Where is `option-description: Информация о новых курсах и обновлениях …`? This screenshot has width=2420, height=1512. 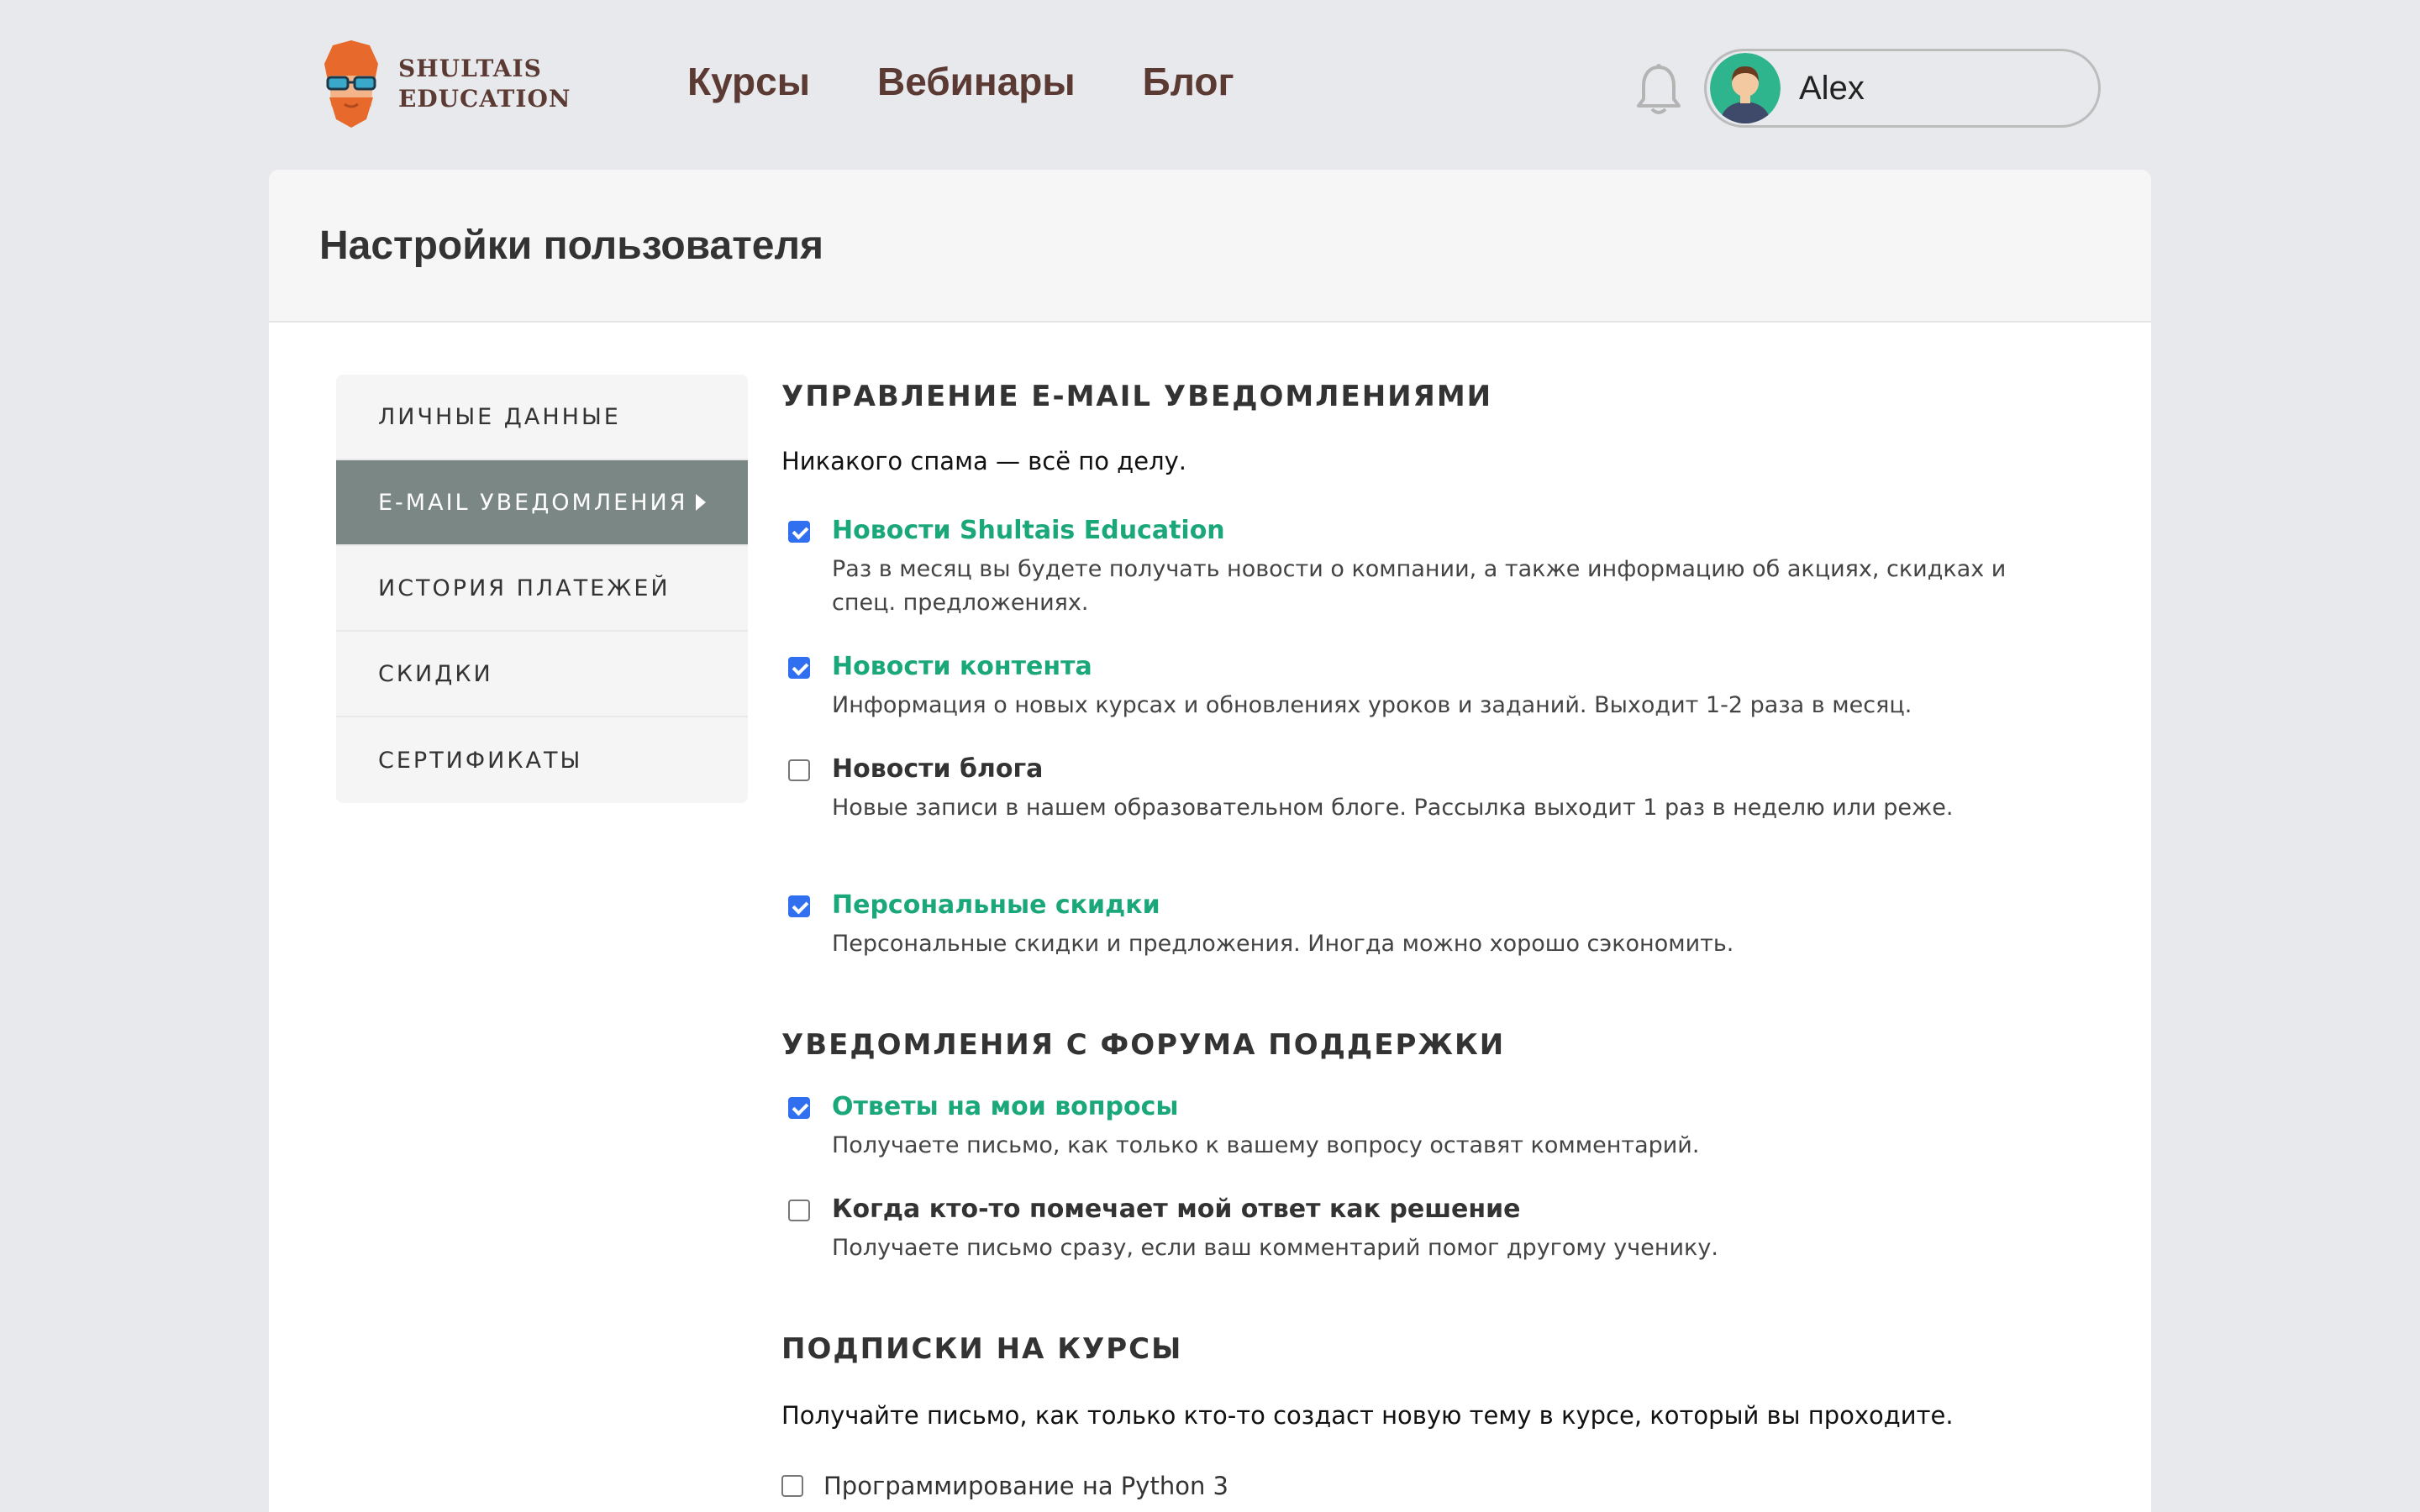 option-description: Информация о новых курсах и обновлениях … is located at coordinates (1372, 705).